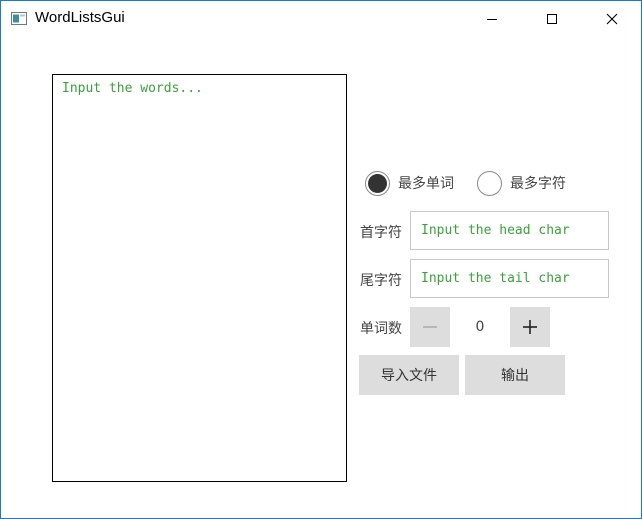 Image resolution: width=642 pixels, height=519 pixels. I want to click on minimize-icon, so click(492, 19).